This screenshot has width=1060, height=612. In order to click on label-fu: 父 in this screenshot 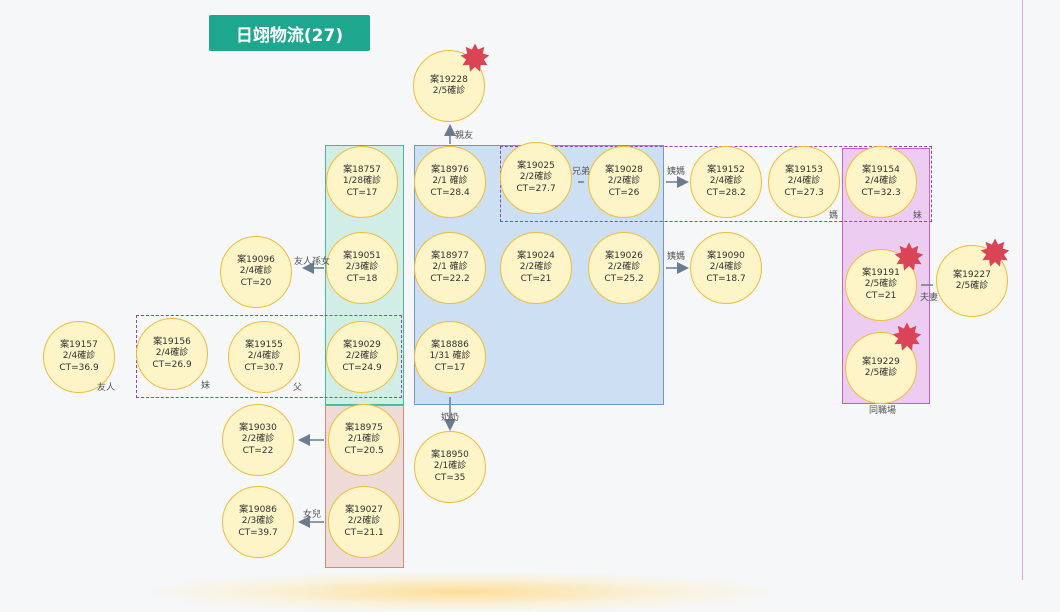, I will do `click(298, 388)`.